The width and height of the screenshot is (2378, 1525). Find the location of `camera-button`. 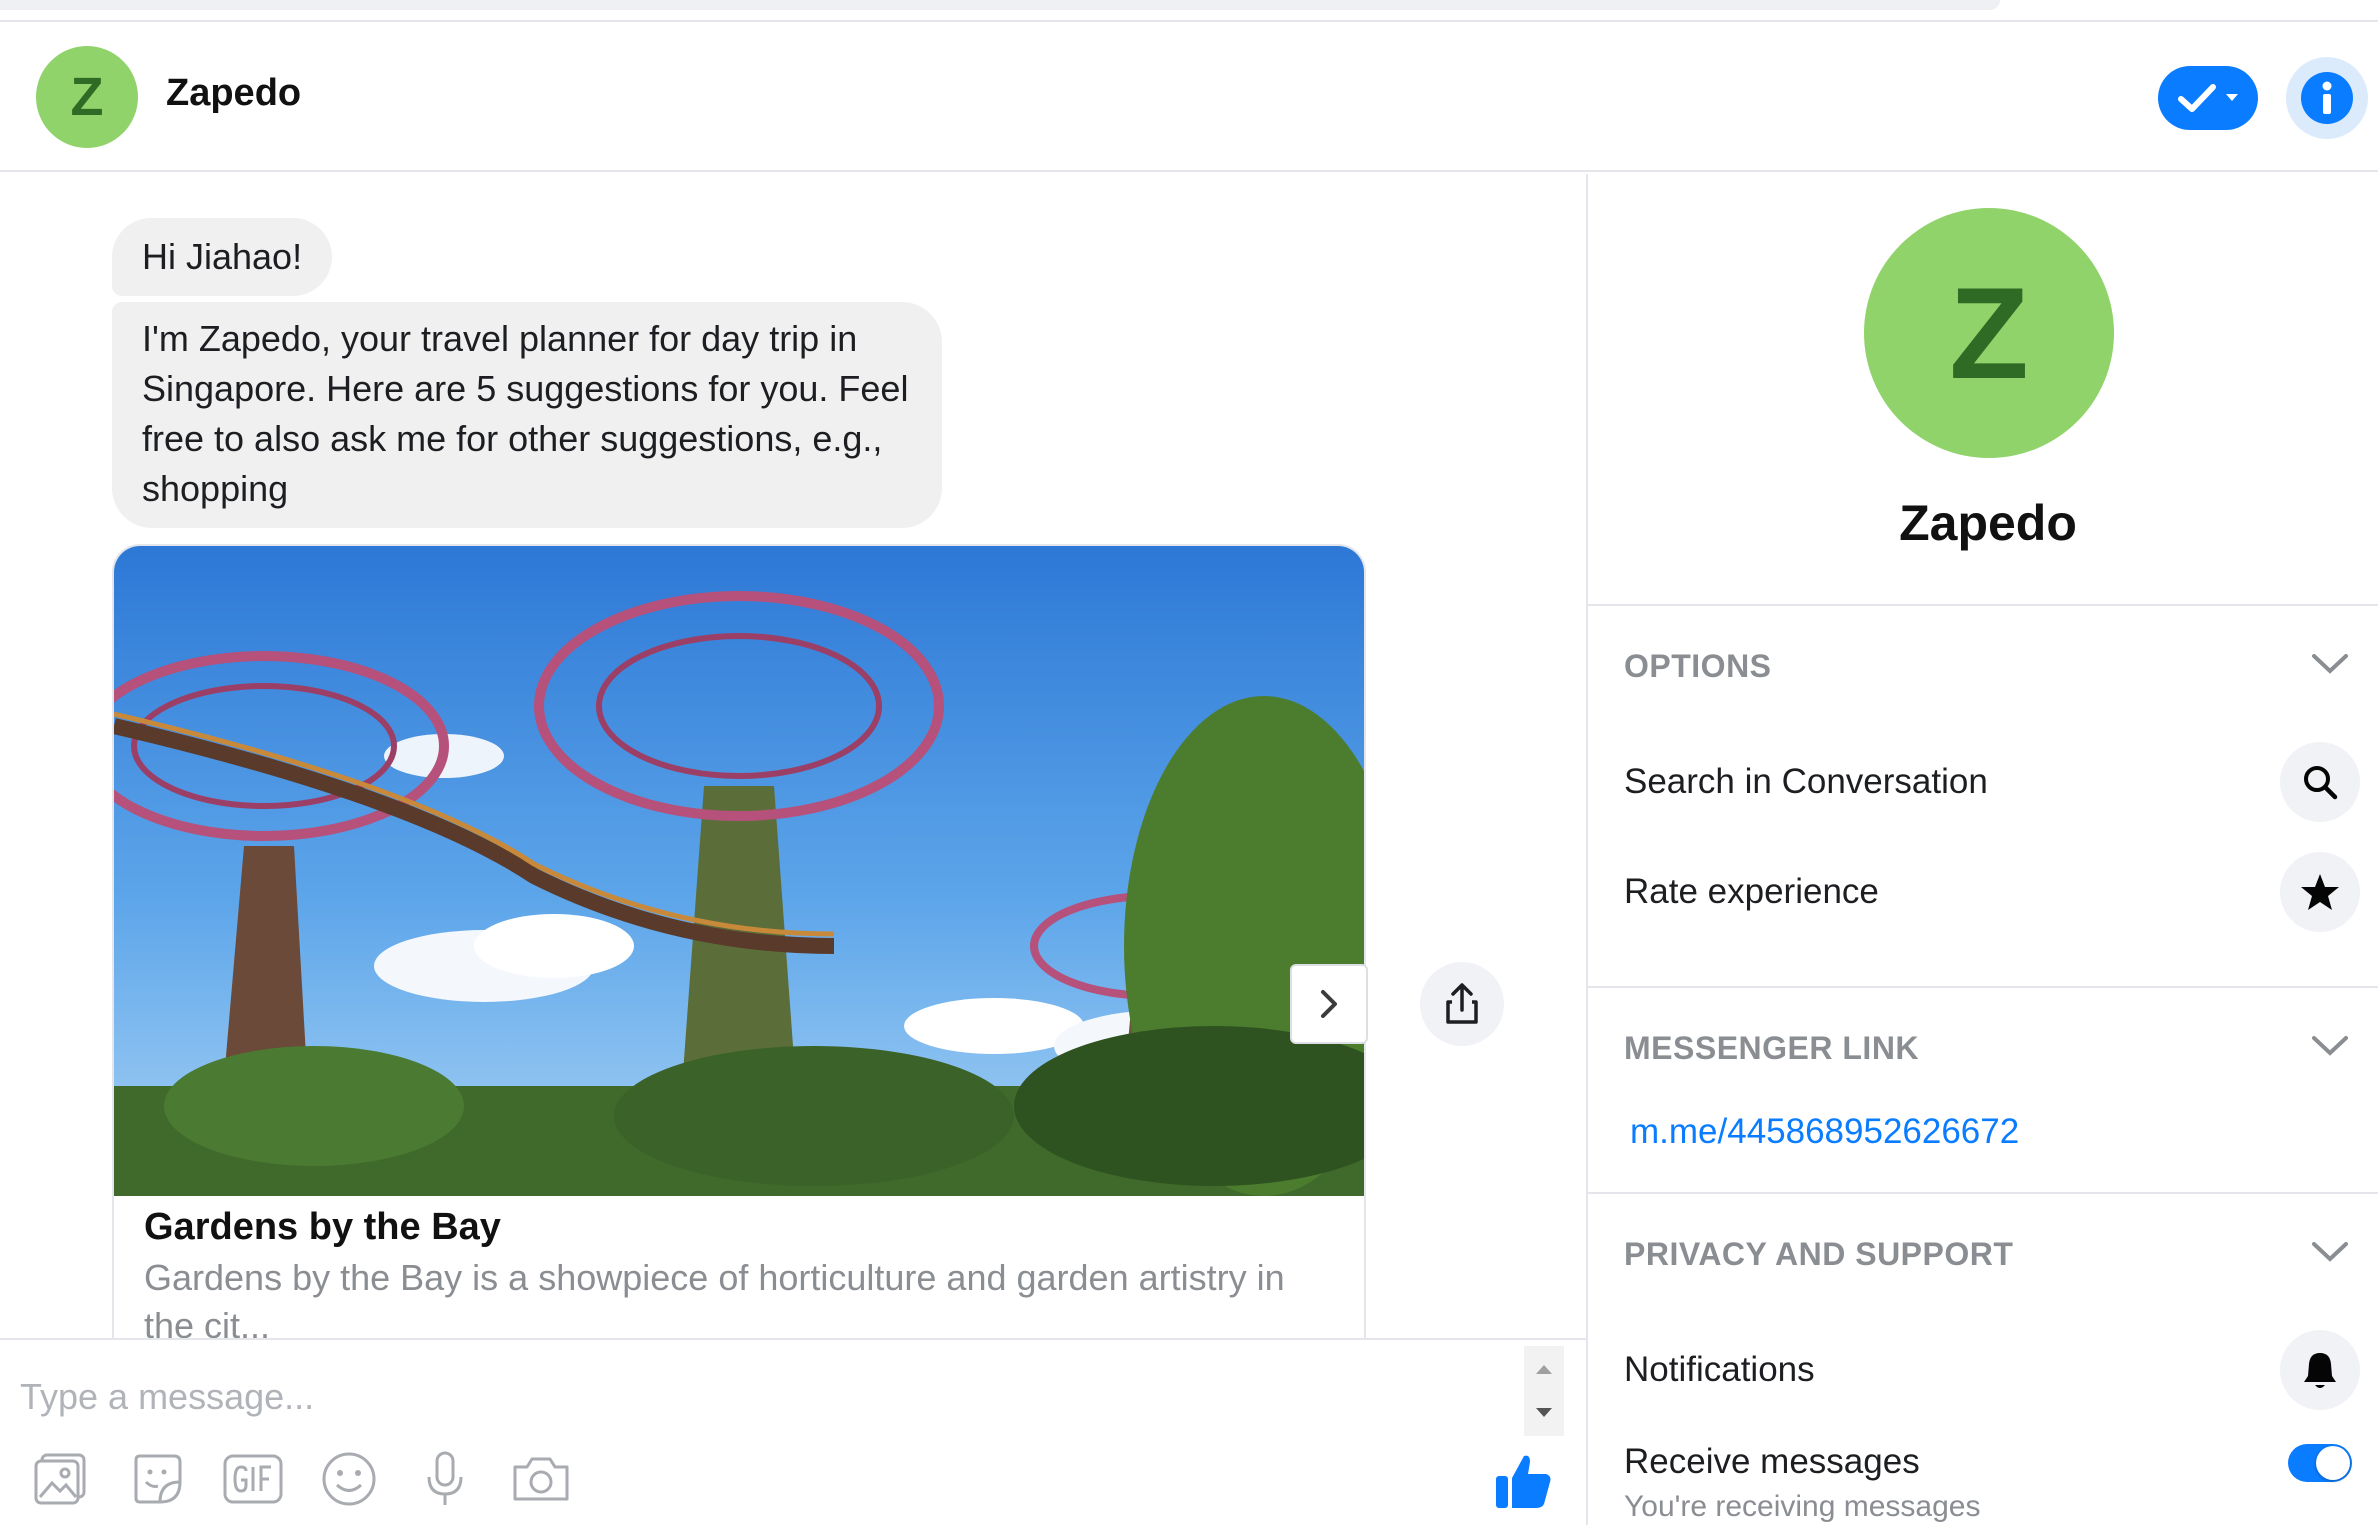

camera-button is located at coordinates (541, 1479).